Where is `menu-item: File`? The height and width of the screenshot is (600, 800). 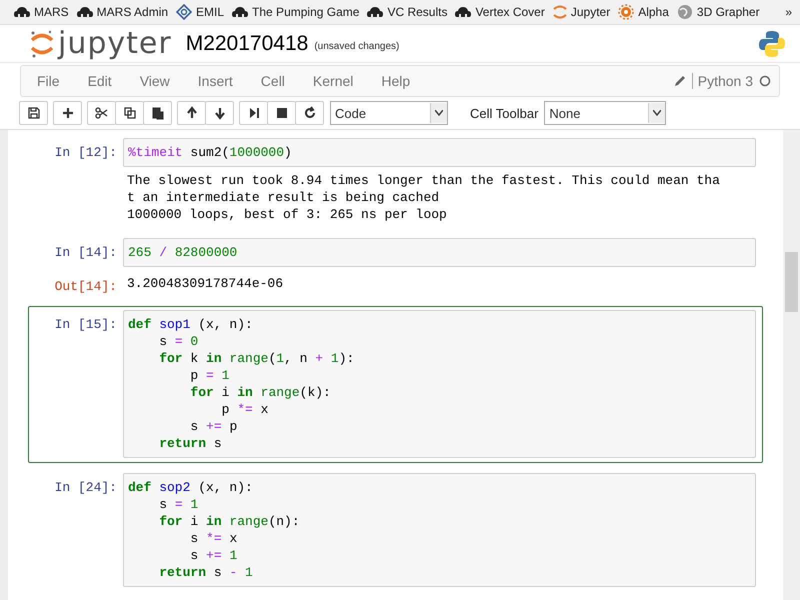
menu-item: File is located at coordinates (56, 81).